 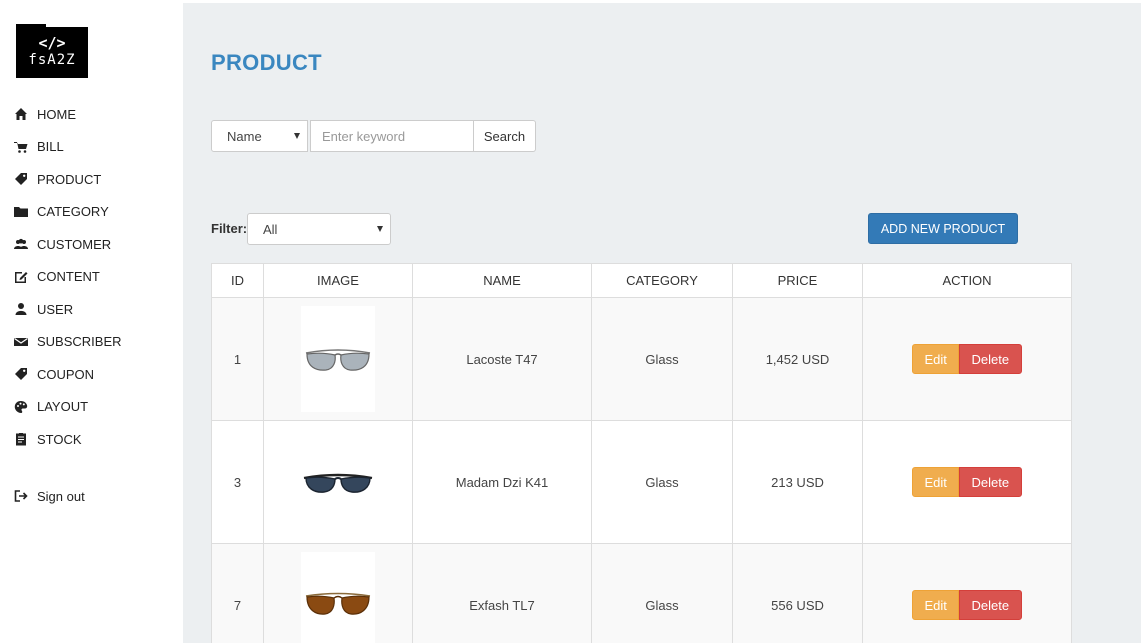 What do you see at coordinates (96, 114) in the screenshot?
I see `sidebar-item-home: HOME` at bounding box center [96, 114].